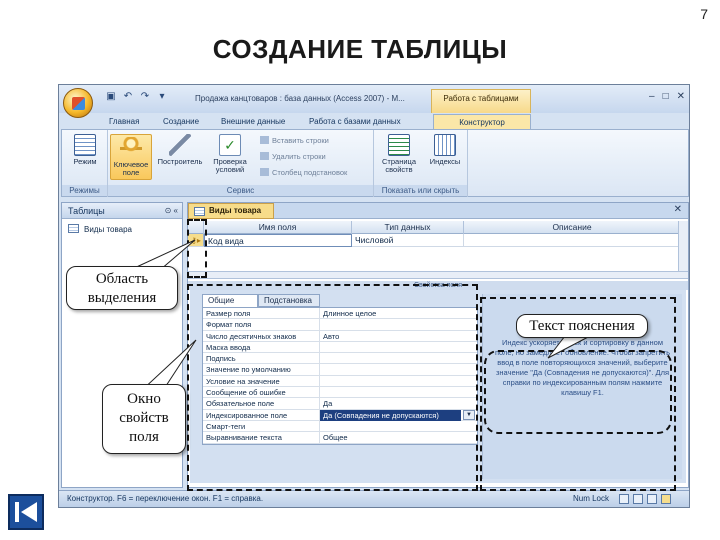 The image size is (720, 540). Describe the element at coordinates (582, 326) in the screenshot. I see `help-text-callout: Текст пояснения` at that location.